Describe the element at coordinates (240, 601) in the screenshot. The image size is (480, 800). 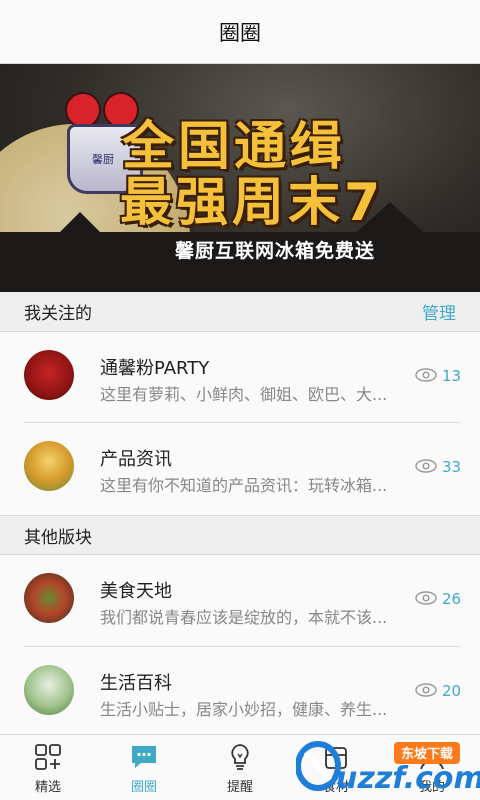
I see `list-item: 美食天地 我们都说青春应该是绽放的，本就不该... 26` at that location.